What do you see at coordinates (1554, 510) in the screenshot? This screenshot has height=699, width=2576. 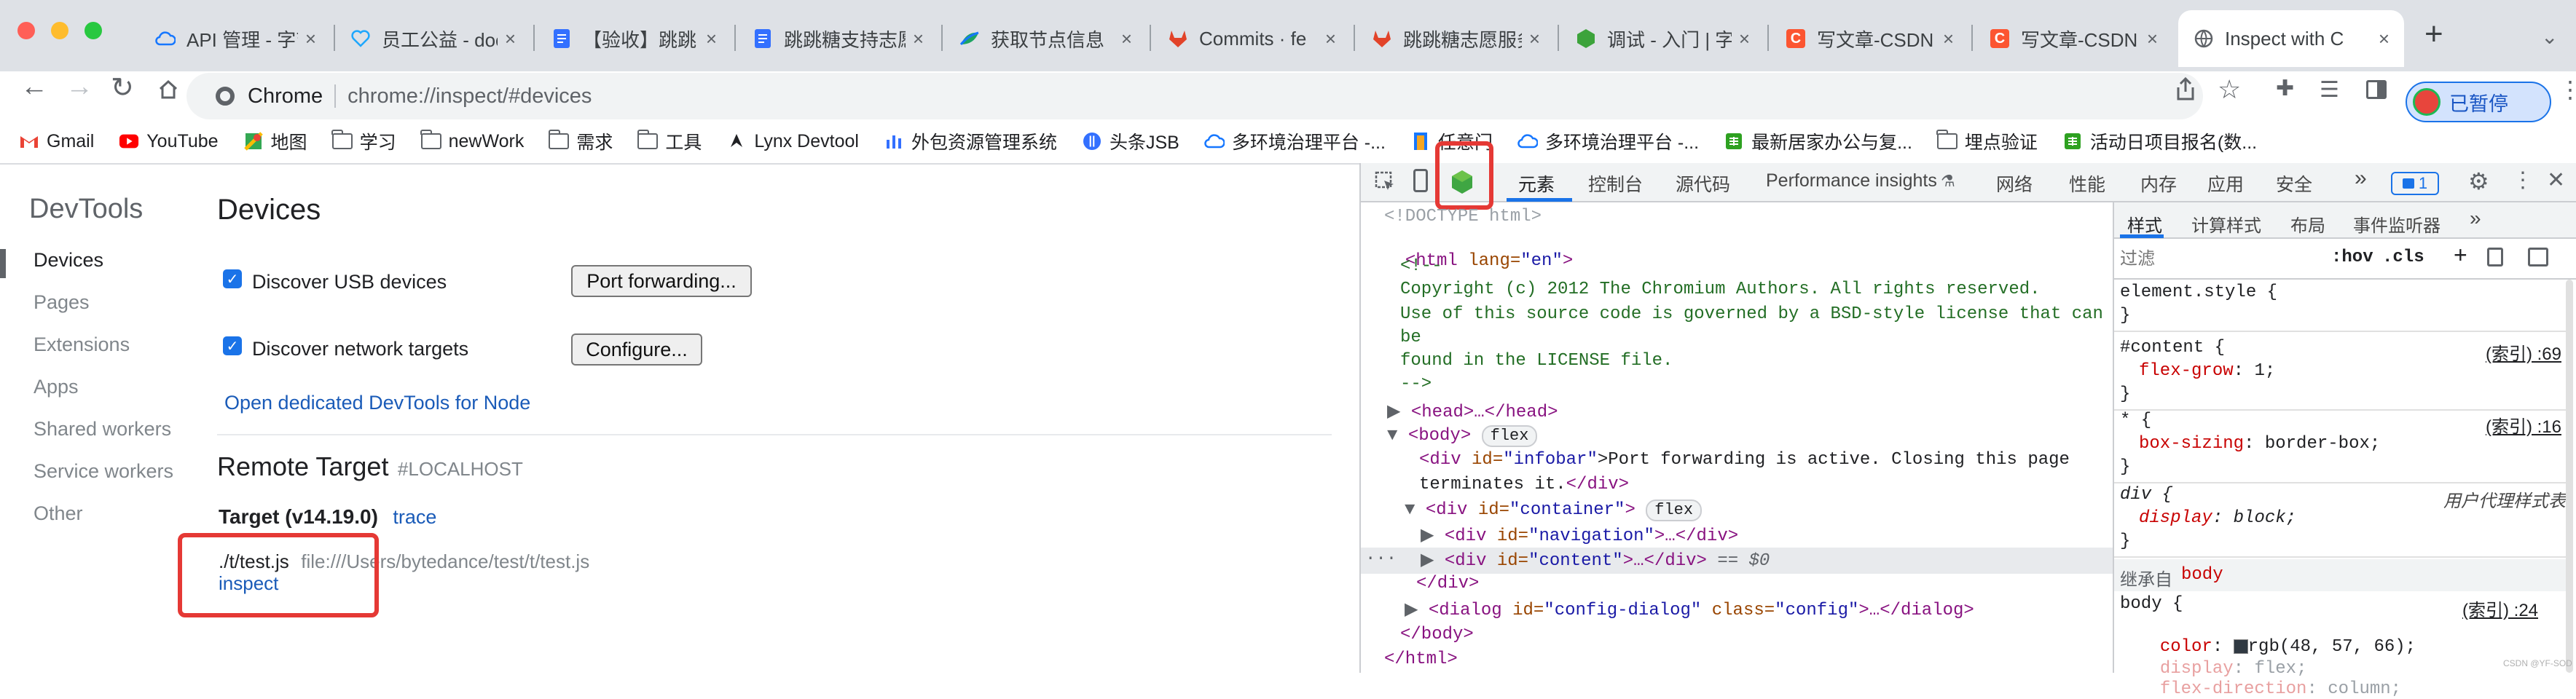 I see `container-node: ▼ <div id="container"> flex` at bounding box center [1554, 510].